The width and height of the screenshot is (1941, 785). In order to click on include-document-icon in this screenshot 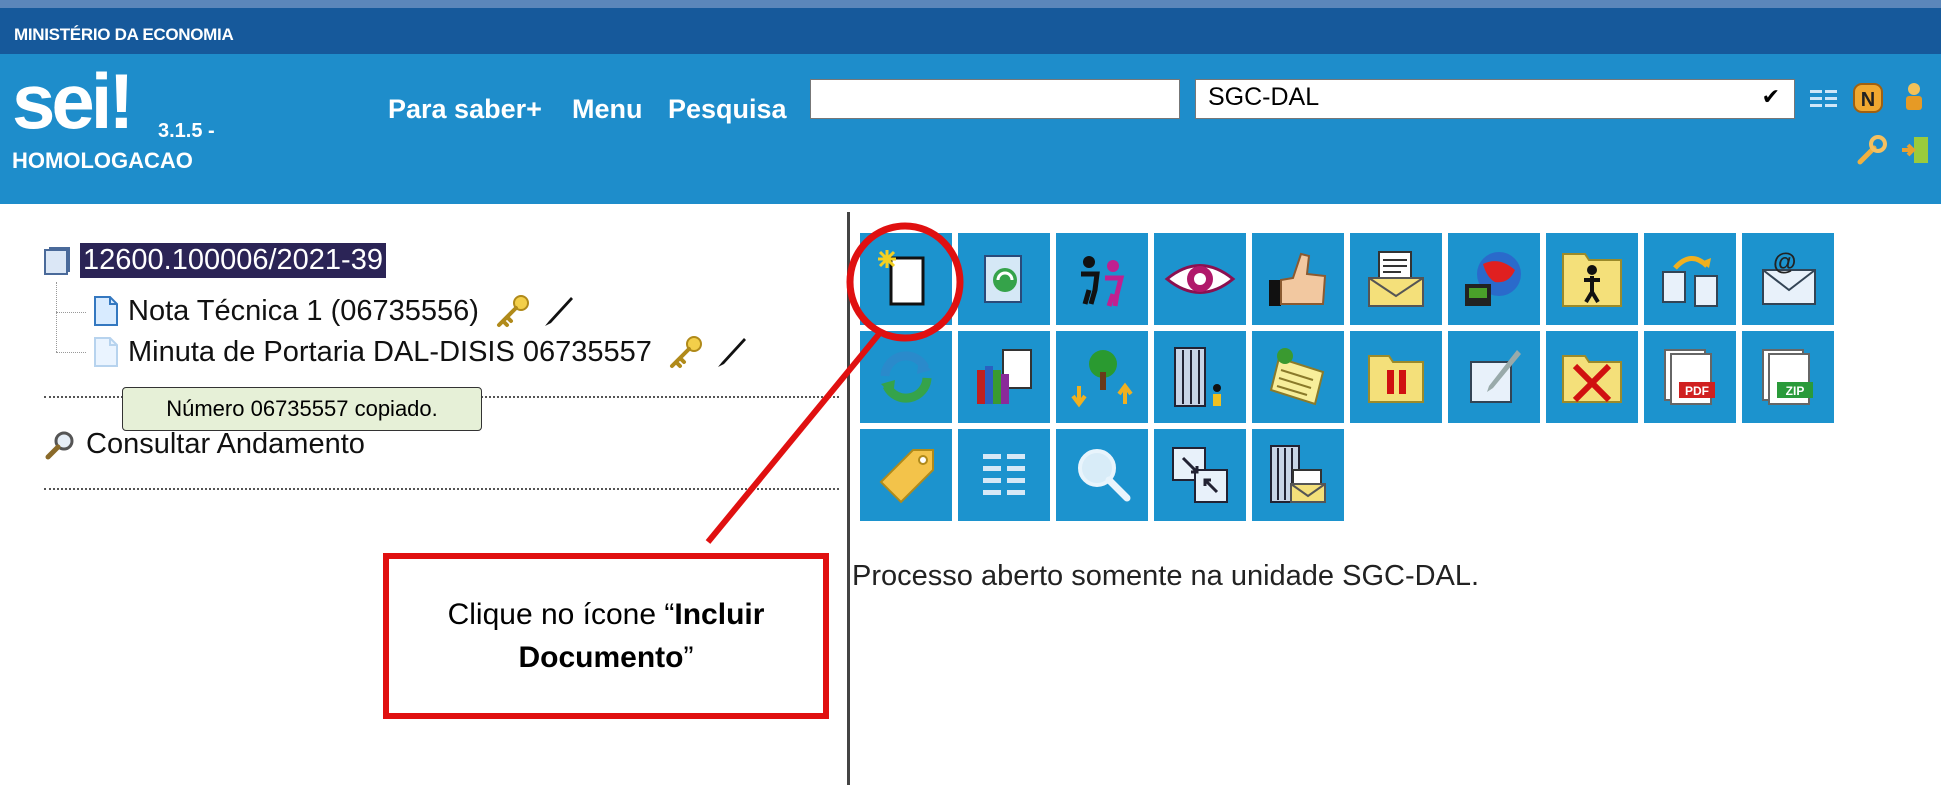, I will do `click(901, 278)`.